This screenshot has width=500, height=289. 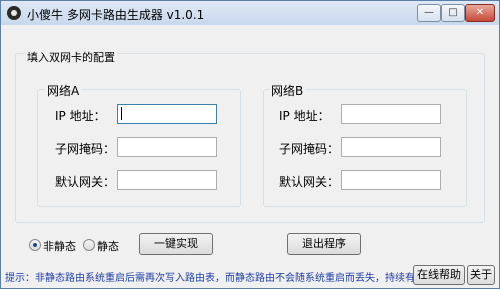 What do you see at coordinates (167, 114) in the screenshot?
I see `network-a-ip-field` at bounding box center [167, 114].